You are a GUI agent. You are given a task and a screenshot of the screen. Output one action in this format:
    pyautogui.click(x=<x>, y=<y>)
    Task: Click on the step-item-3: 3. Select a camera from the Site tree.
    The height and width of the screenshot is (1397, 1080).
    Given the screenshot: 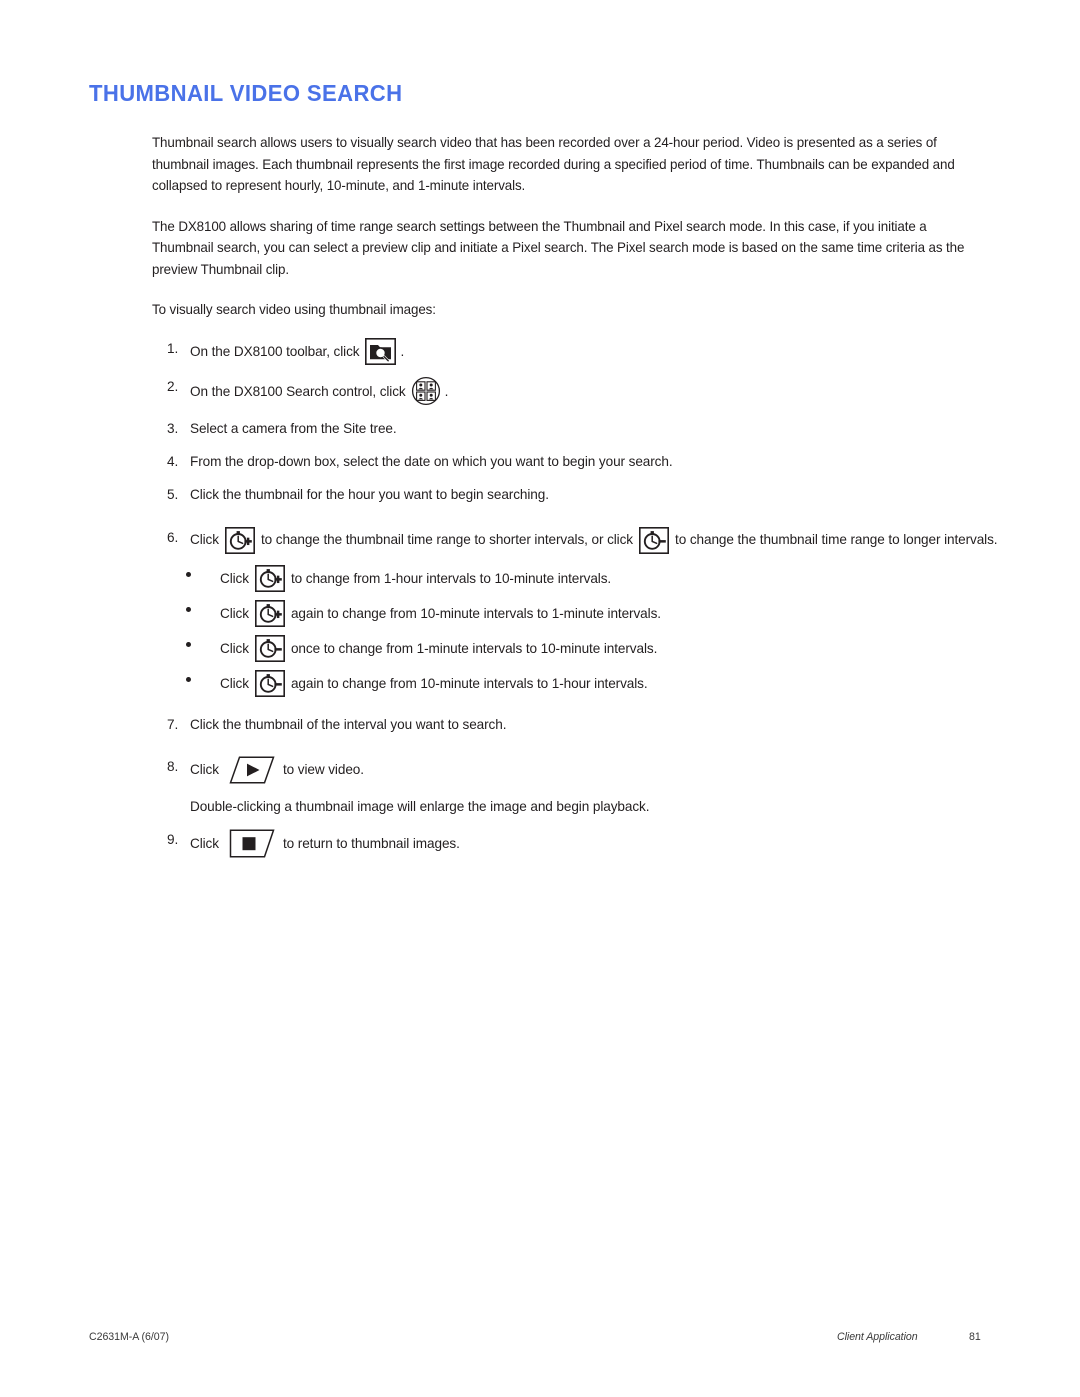 What is the action you would take?
    pyautogui.click(x=572, y=429)
    